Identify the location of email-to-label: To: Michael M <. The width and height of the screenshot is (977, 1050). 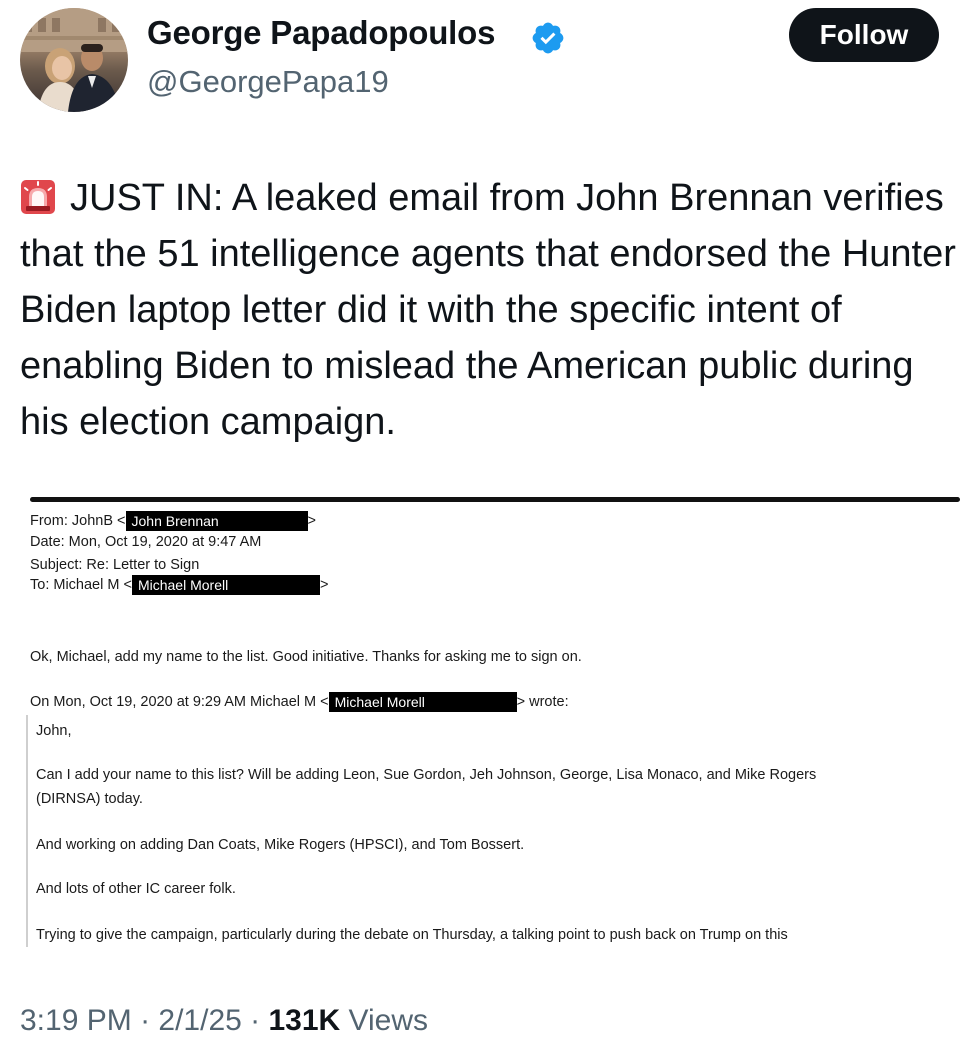
(81, 585).